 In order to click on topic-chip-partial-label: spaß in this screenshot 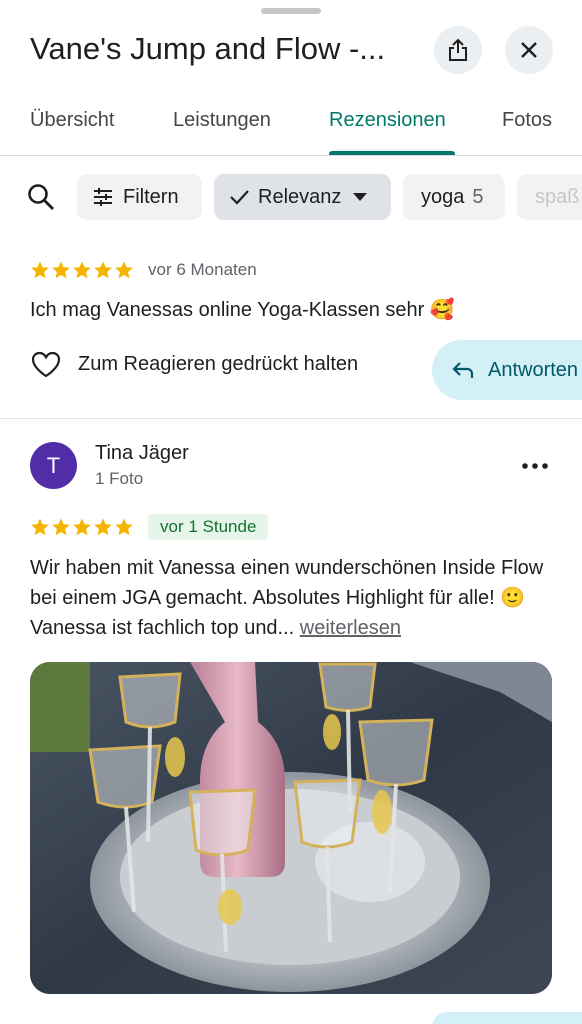, I will do `click(557, 196)`.